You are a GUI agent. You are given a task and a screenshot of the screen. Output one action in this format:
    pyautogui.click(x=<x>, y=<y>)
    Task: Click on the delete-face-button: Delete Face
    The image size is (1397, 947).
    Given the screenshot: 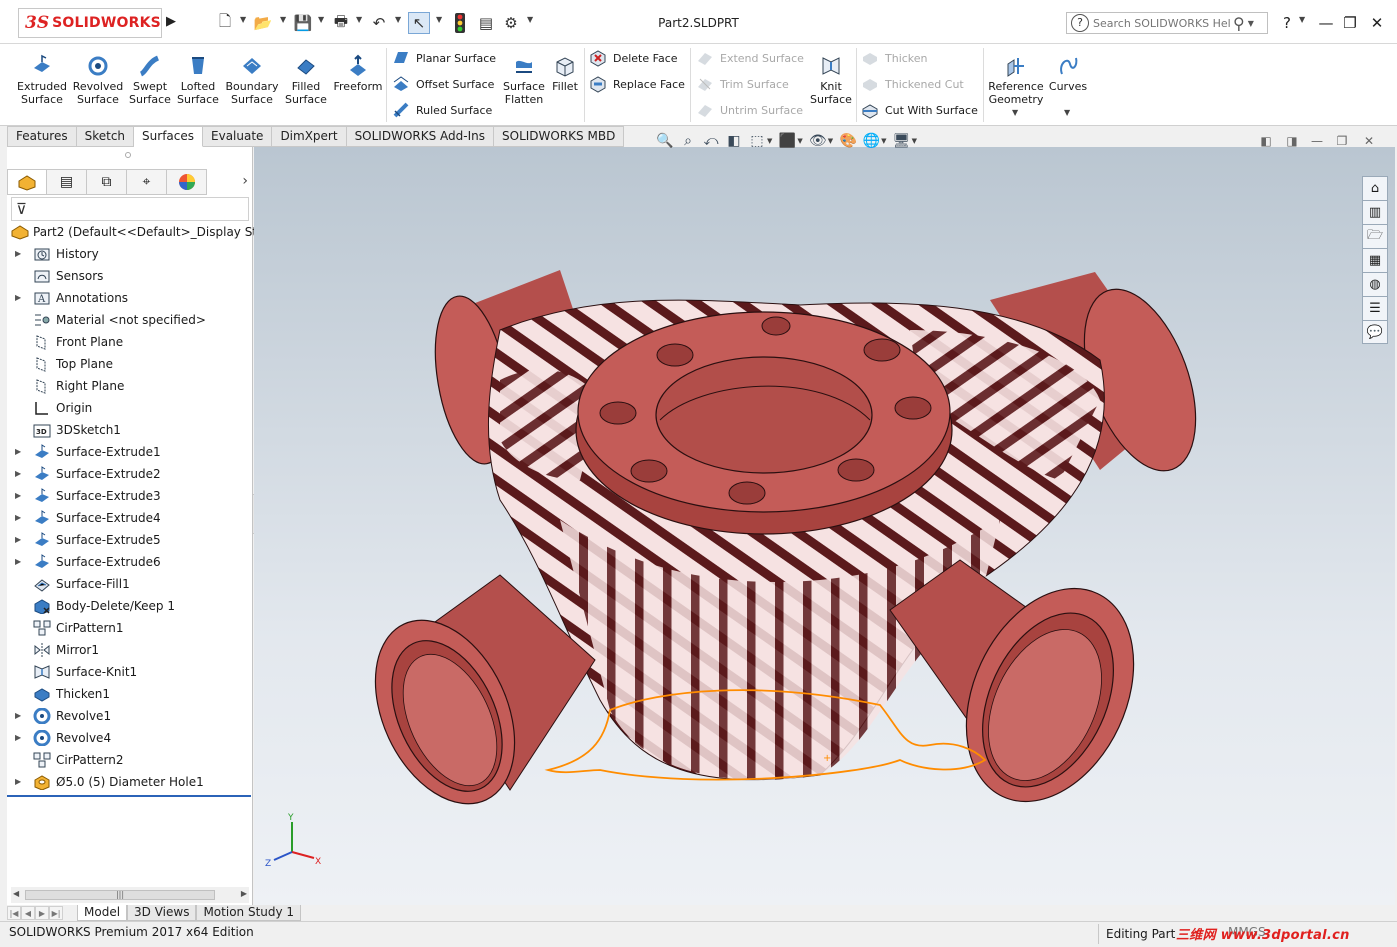 What is the action you would take?
    pyautogui.click(x=633, y=58)
    